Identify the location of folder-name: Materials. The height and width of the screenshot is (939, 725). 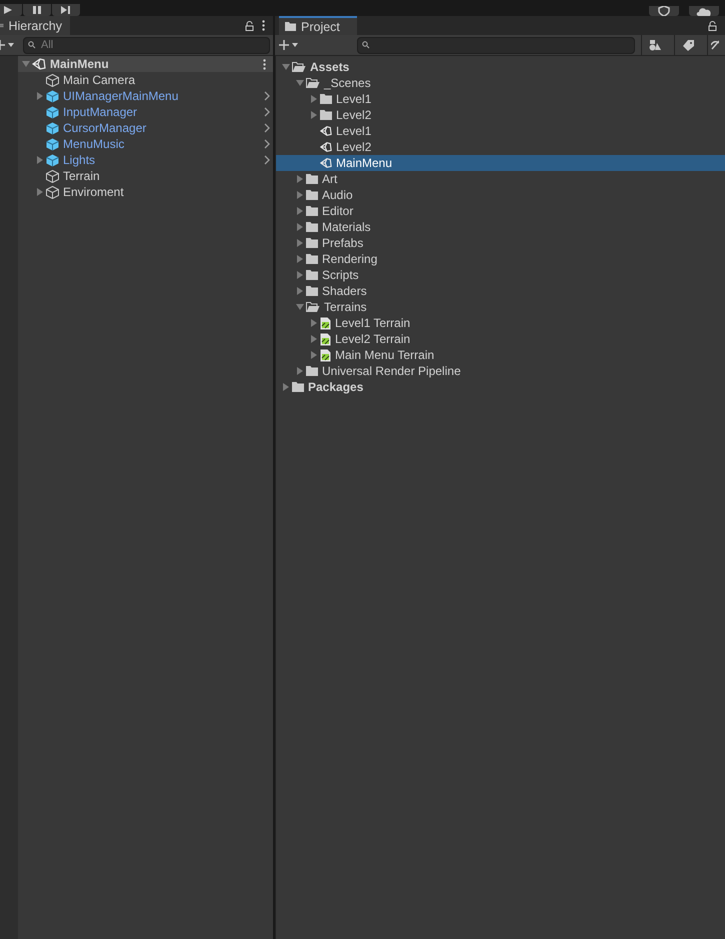
(346, 227).